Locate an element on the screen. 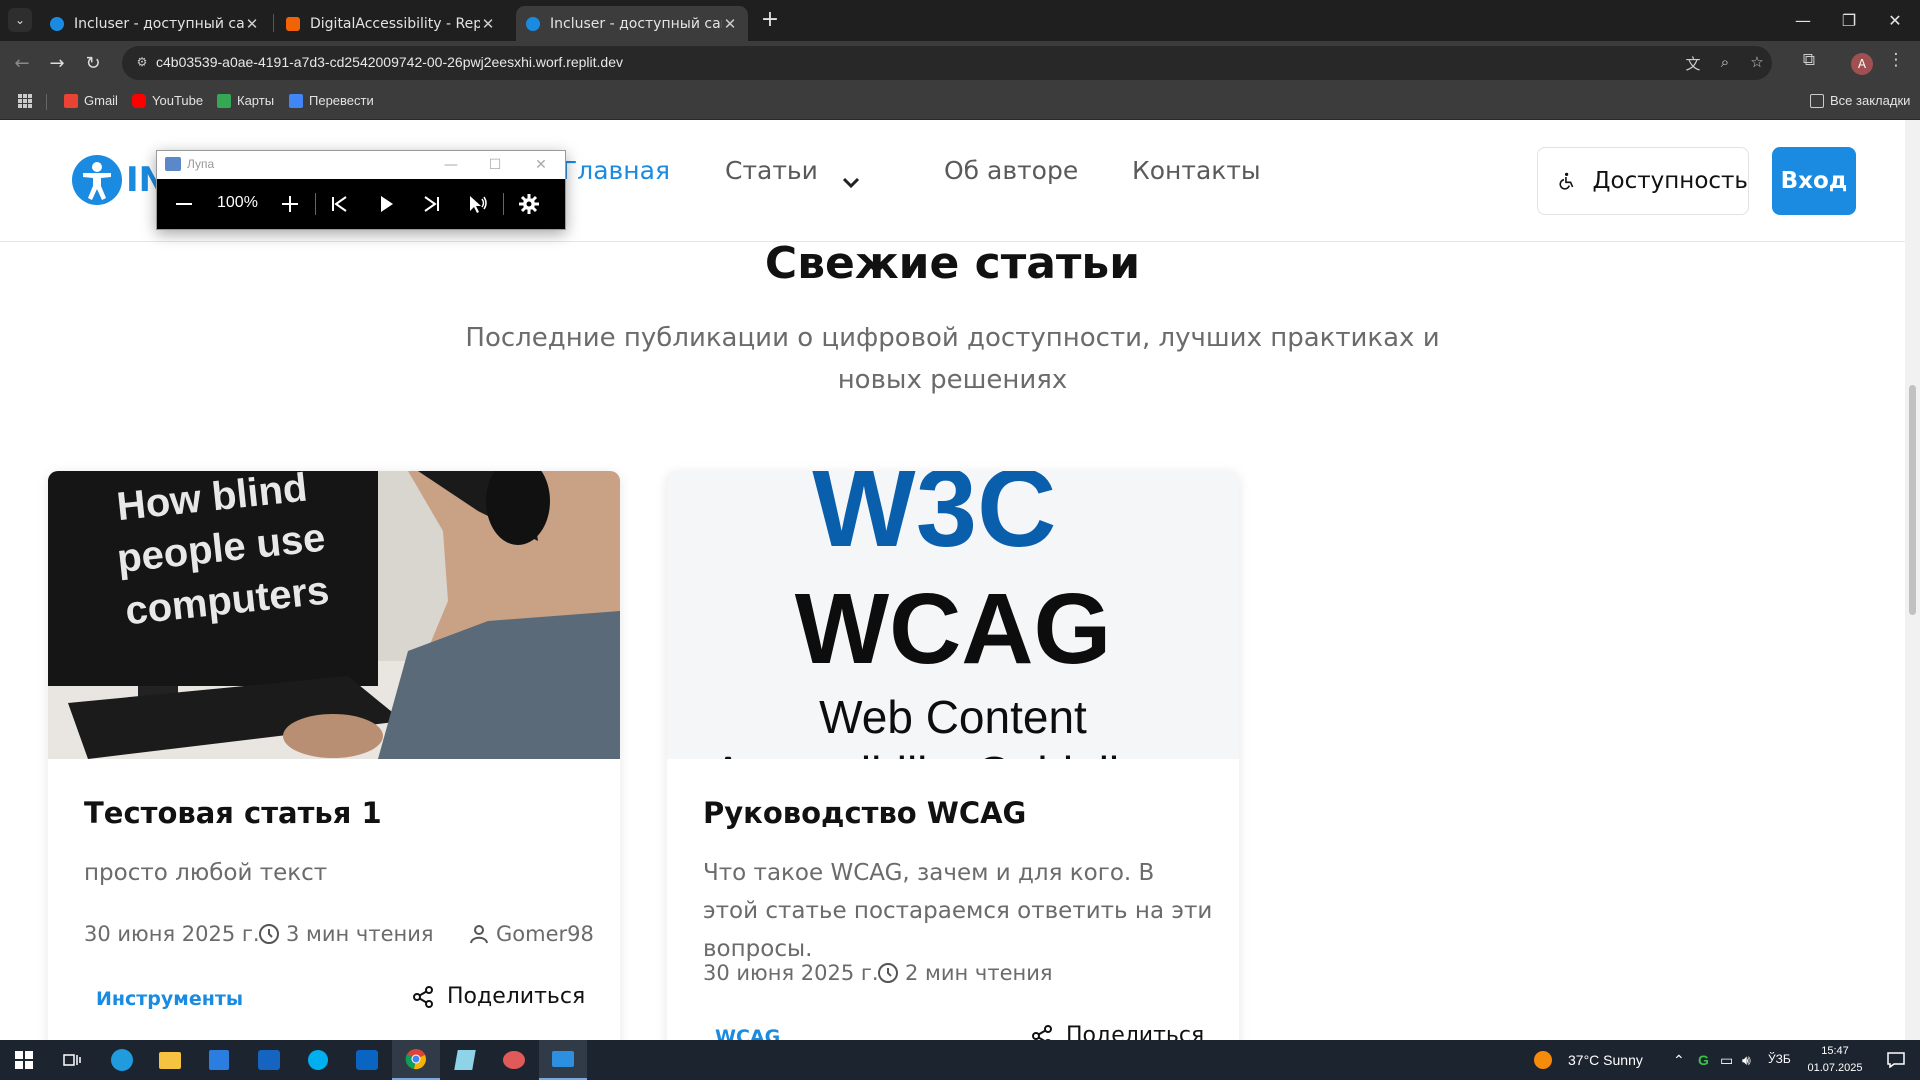  outlook-icon is located at coordinates (269, 1060).